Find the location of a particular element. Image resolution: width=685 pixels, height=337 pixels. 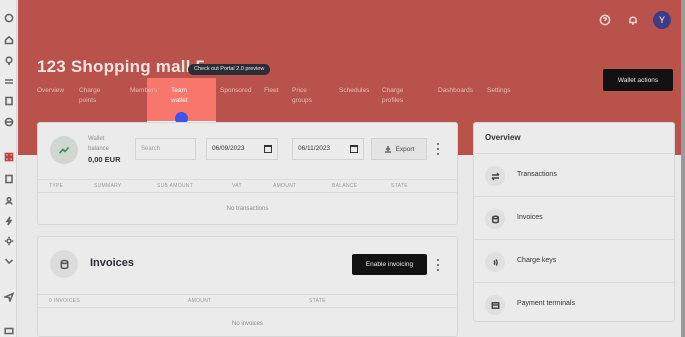

column-header: BALANCE is located at coordinates (345, 186).